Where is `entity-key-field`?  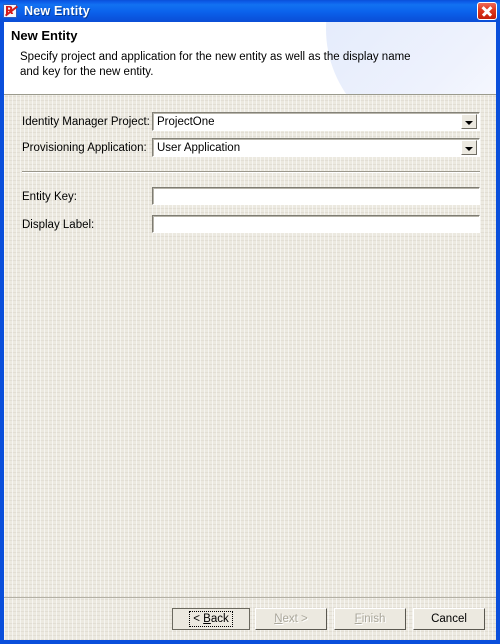
entity-key-field is located at coordinates (316, 198).